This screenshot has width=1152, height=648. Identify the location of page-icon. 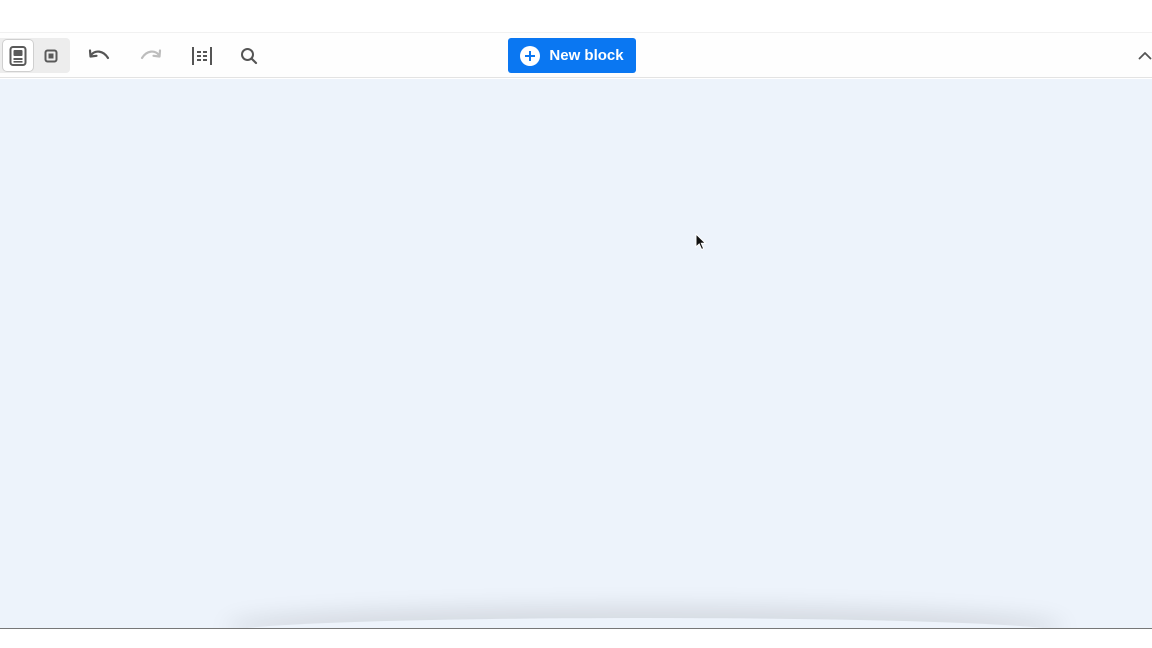
(18, 55).